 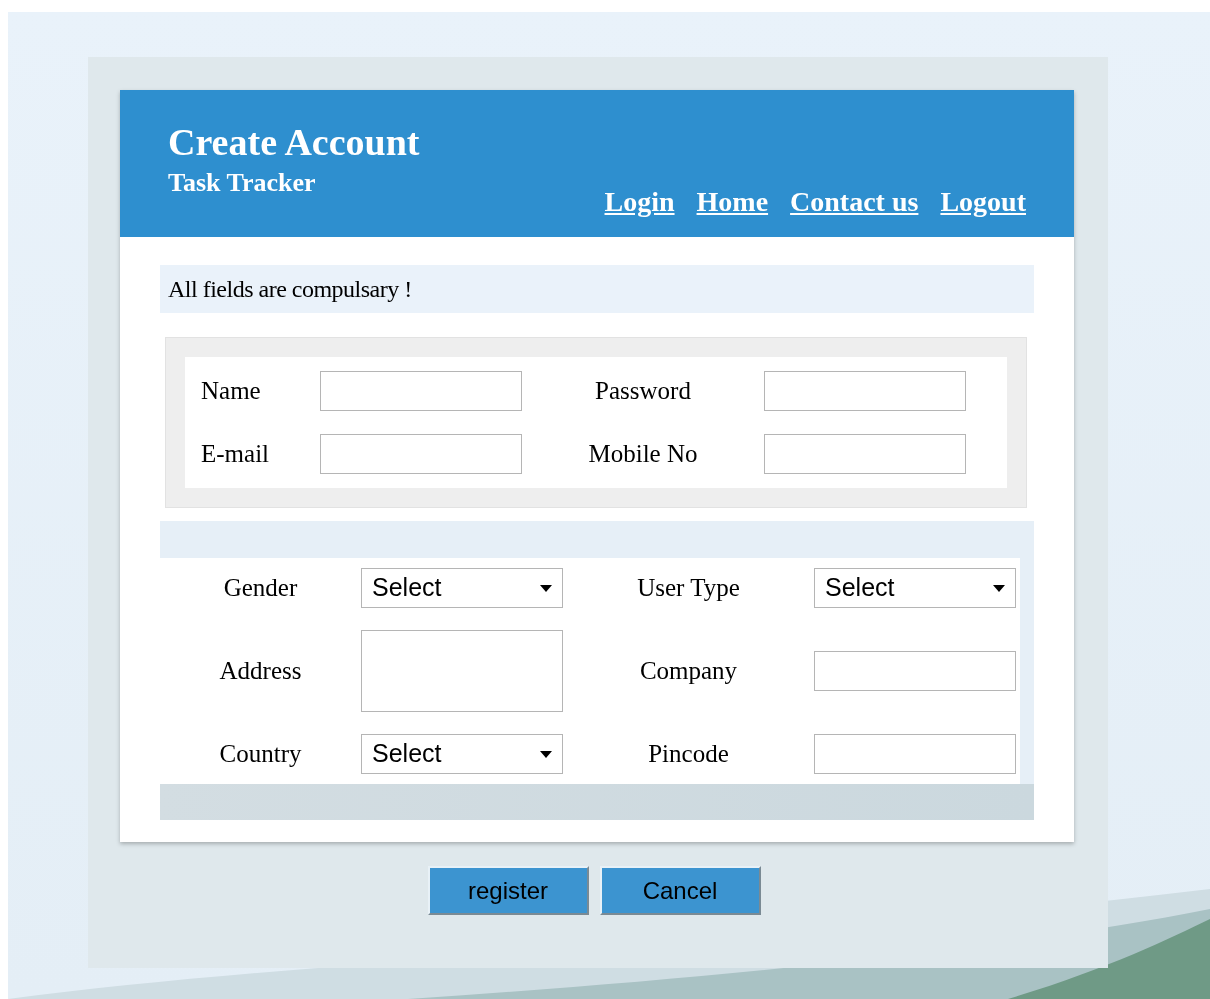 What do you see at coordinates (639, 202) in the screenshot?
I see `nav-link: Login` at bounding box center [639, 202].